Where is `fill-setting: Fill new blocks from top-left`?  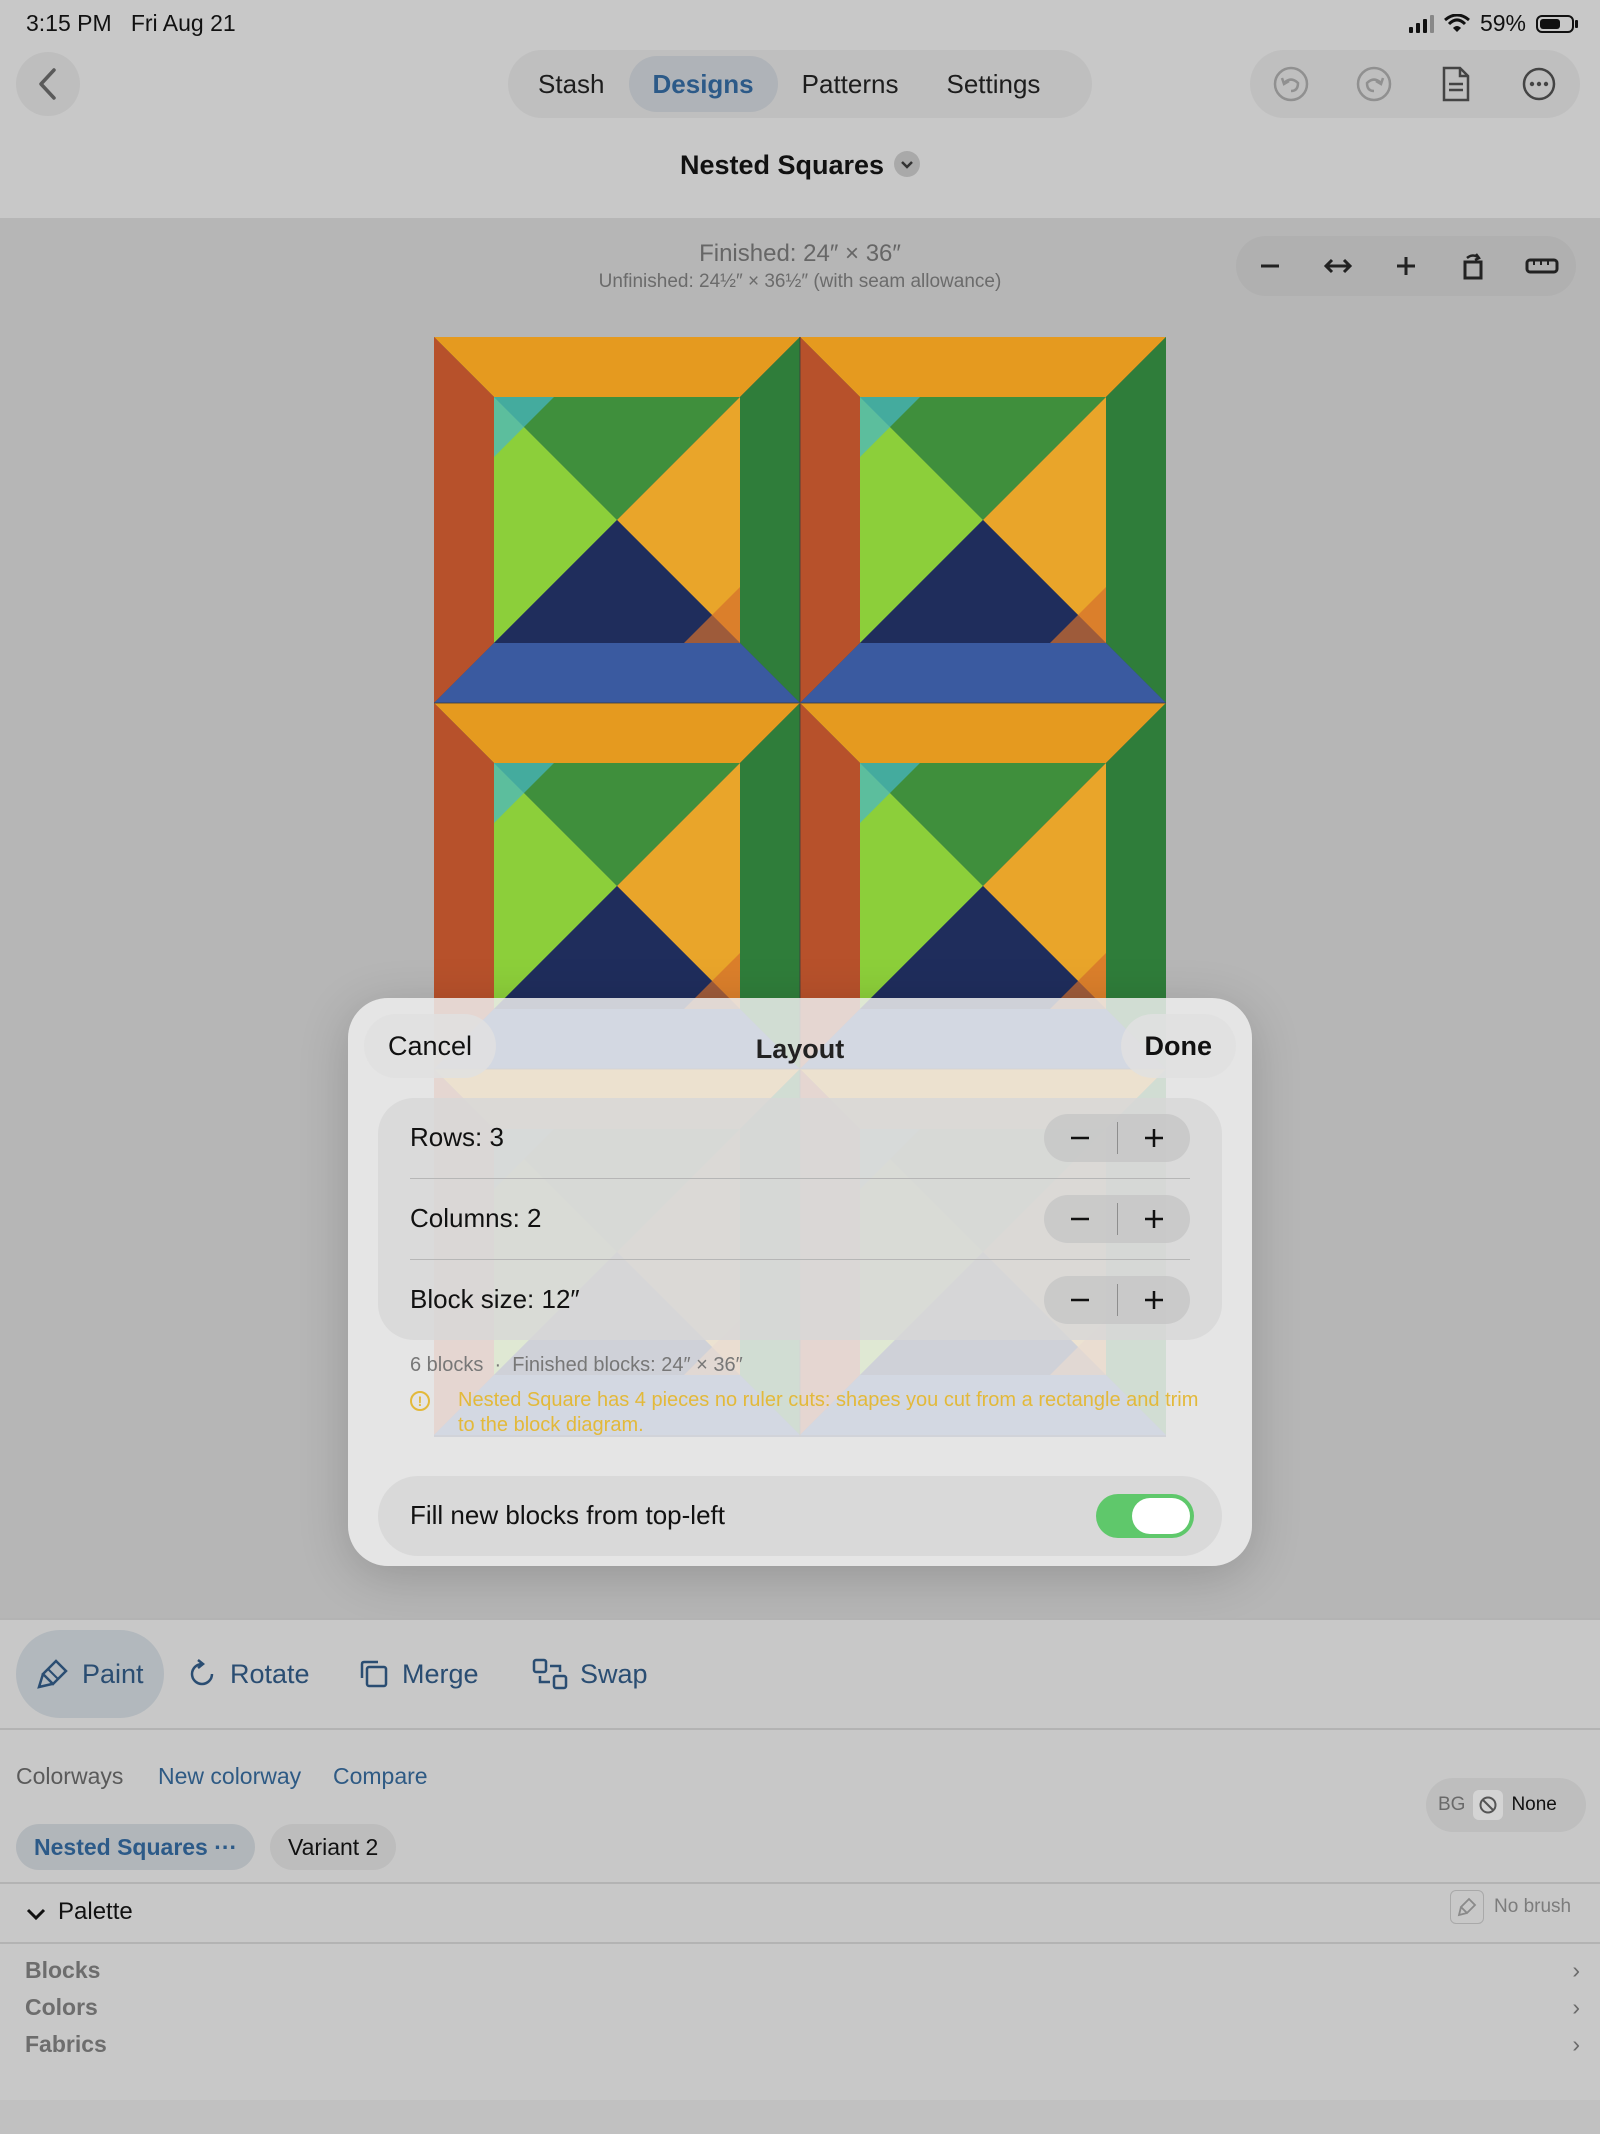 fill-setting: Fill new blocks from top-left is located at coordinates (800, 1516).